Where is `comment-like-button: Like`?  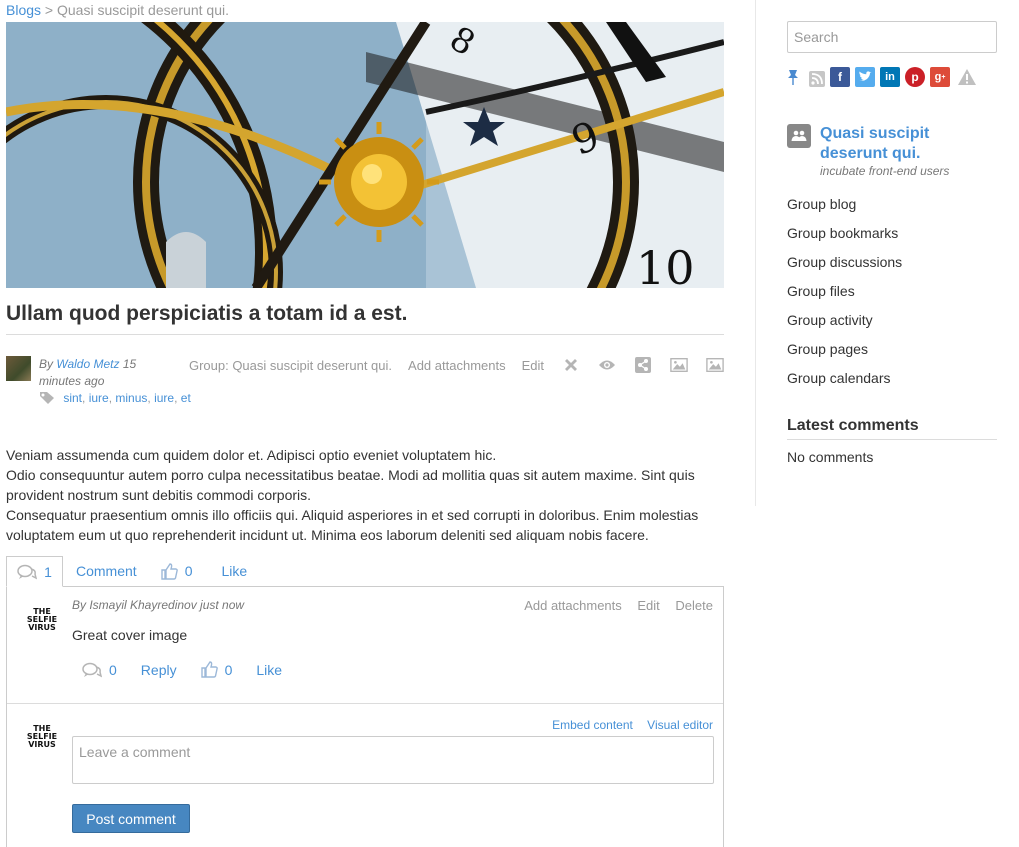
comment-like-button: Like is located at coordinates (269, 670).